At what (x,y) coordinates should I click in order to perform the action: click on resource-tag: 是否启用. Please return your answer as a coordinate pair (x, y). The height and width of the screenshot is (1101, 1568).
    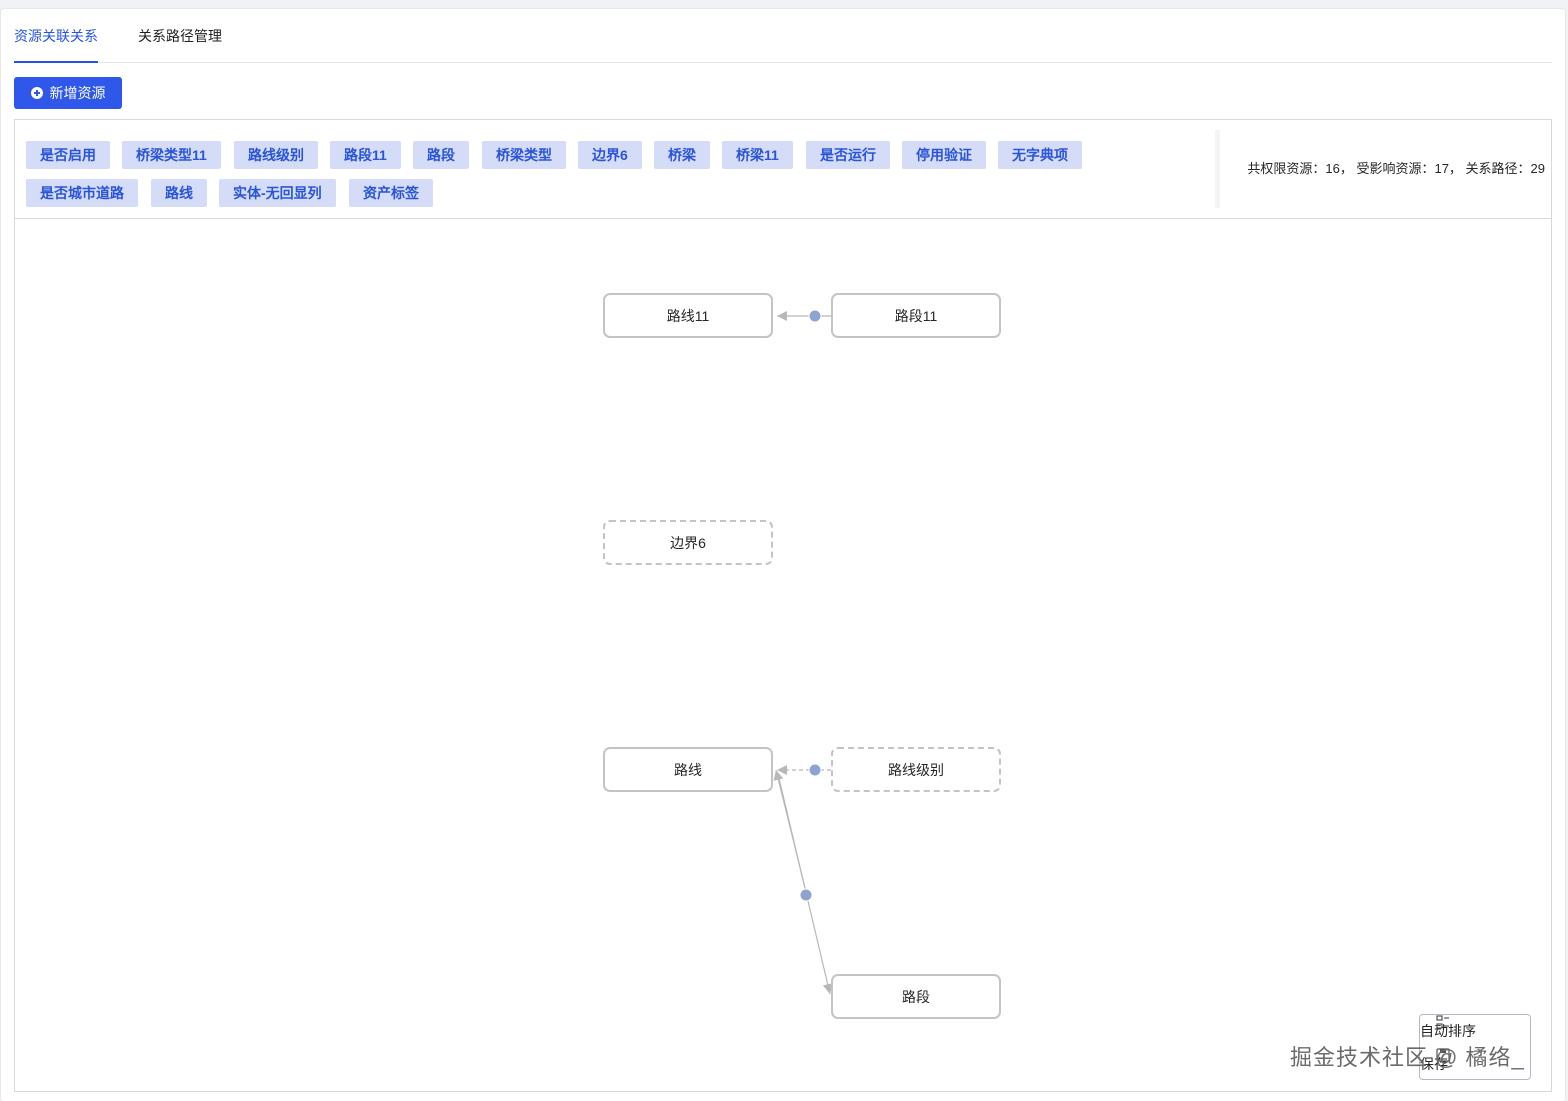
    Looking at the image, I should click on (68, 155).